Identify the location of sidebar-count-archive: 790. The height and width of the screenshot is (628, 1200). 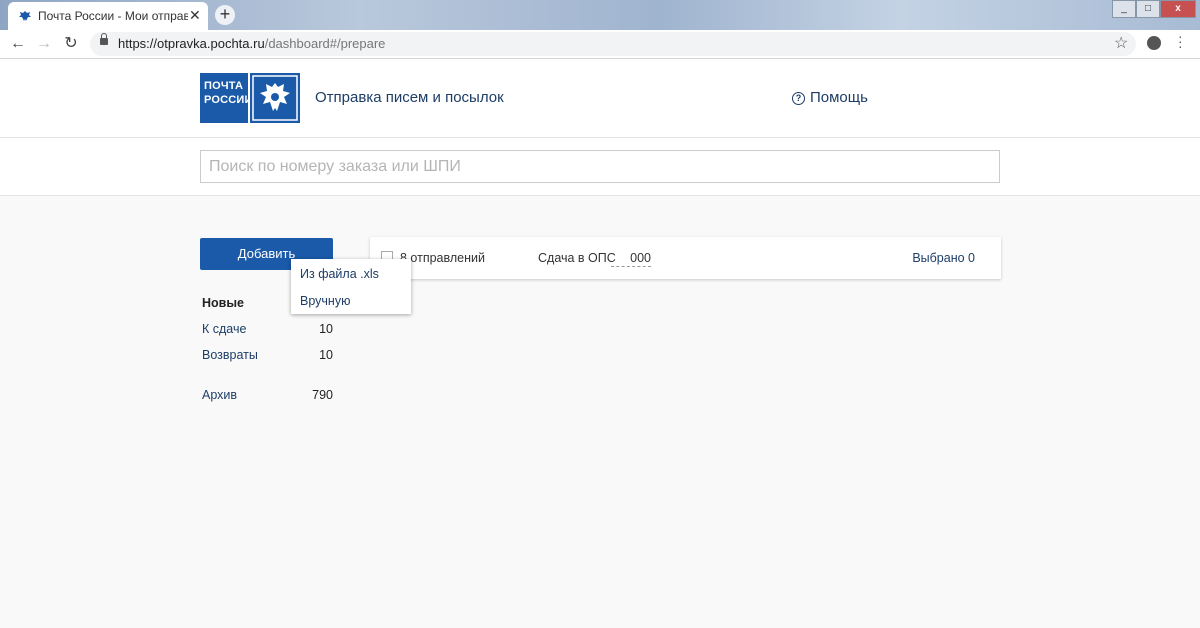
(322, 395).